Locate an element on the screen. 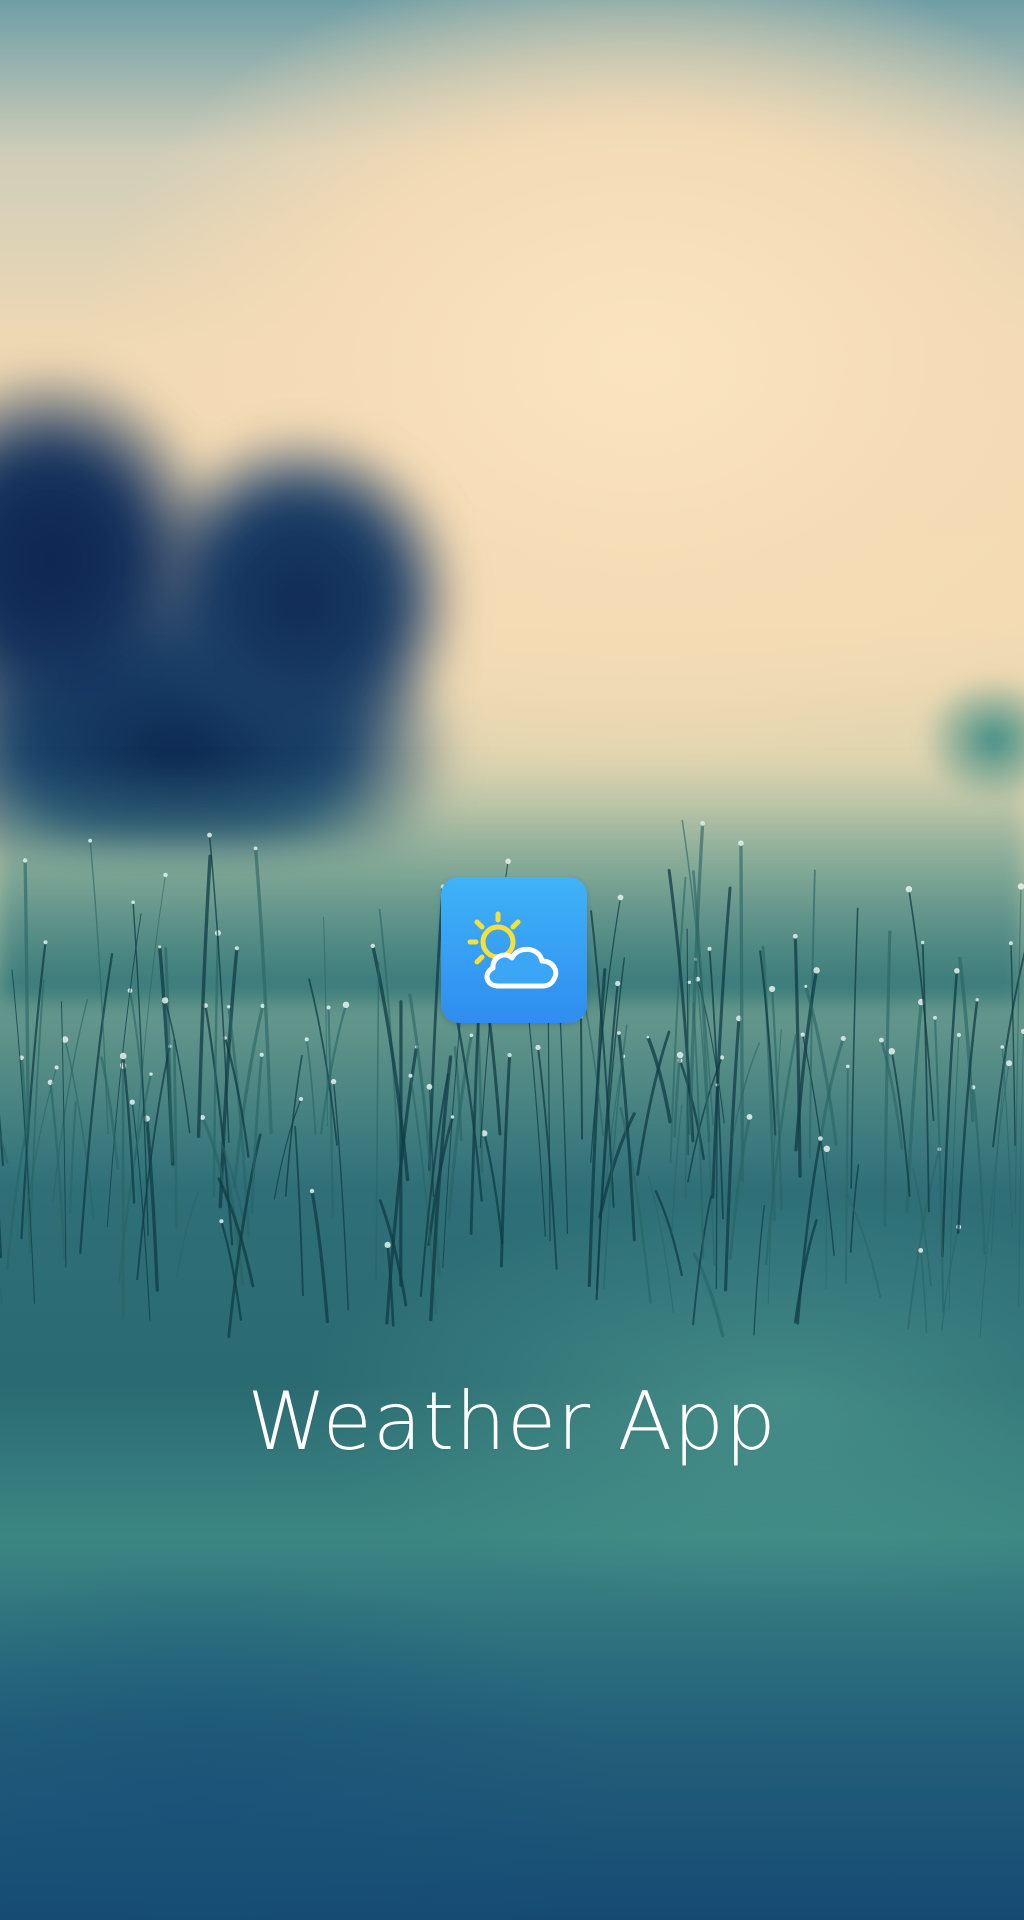 This screenshot has width=1024, height=1920. partly-cloudy-icon is located at coordinates (513, 950).